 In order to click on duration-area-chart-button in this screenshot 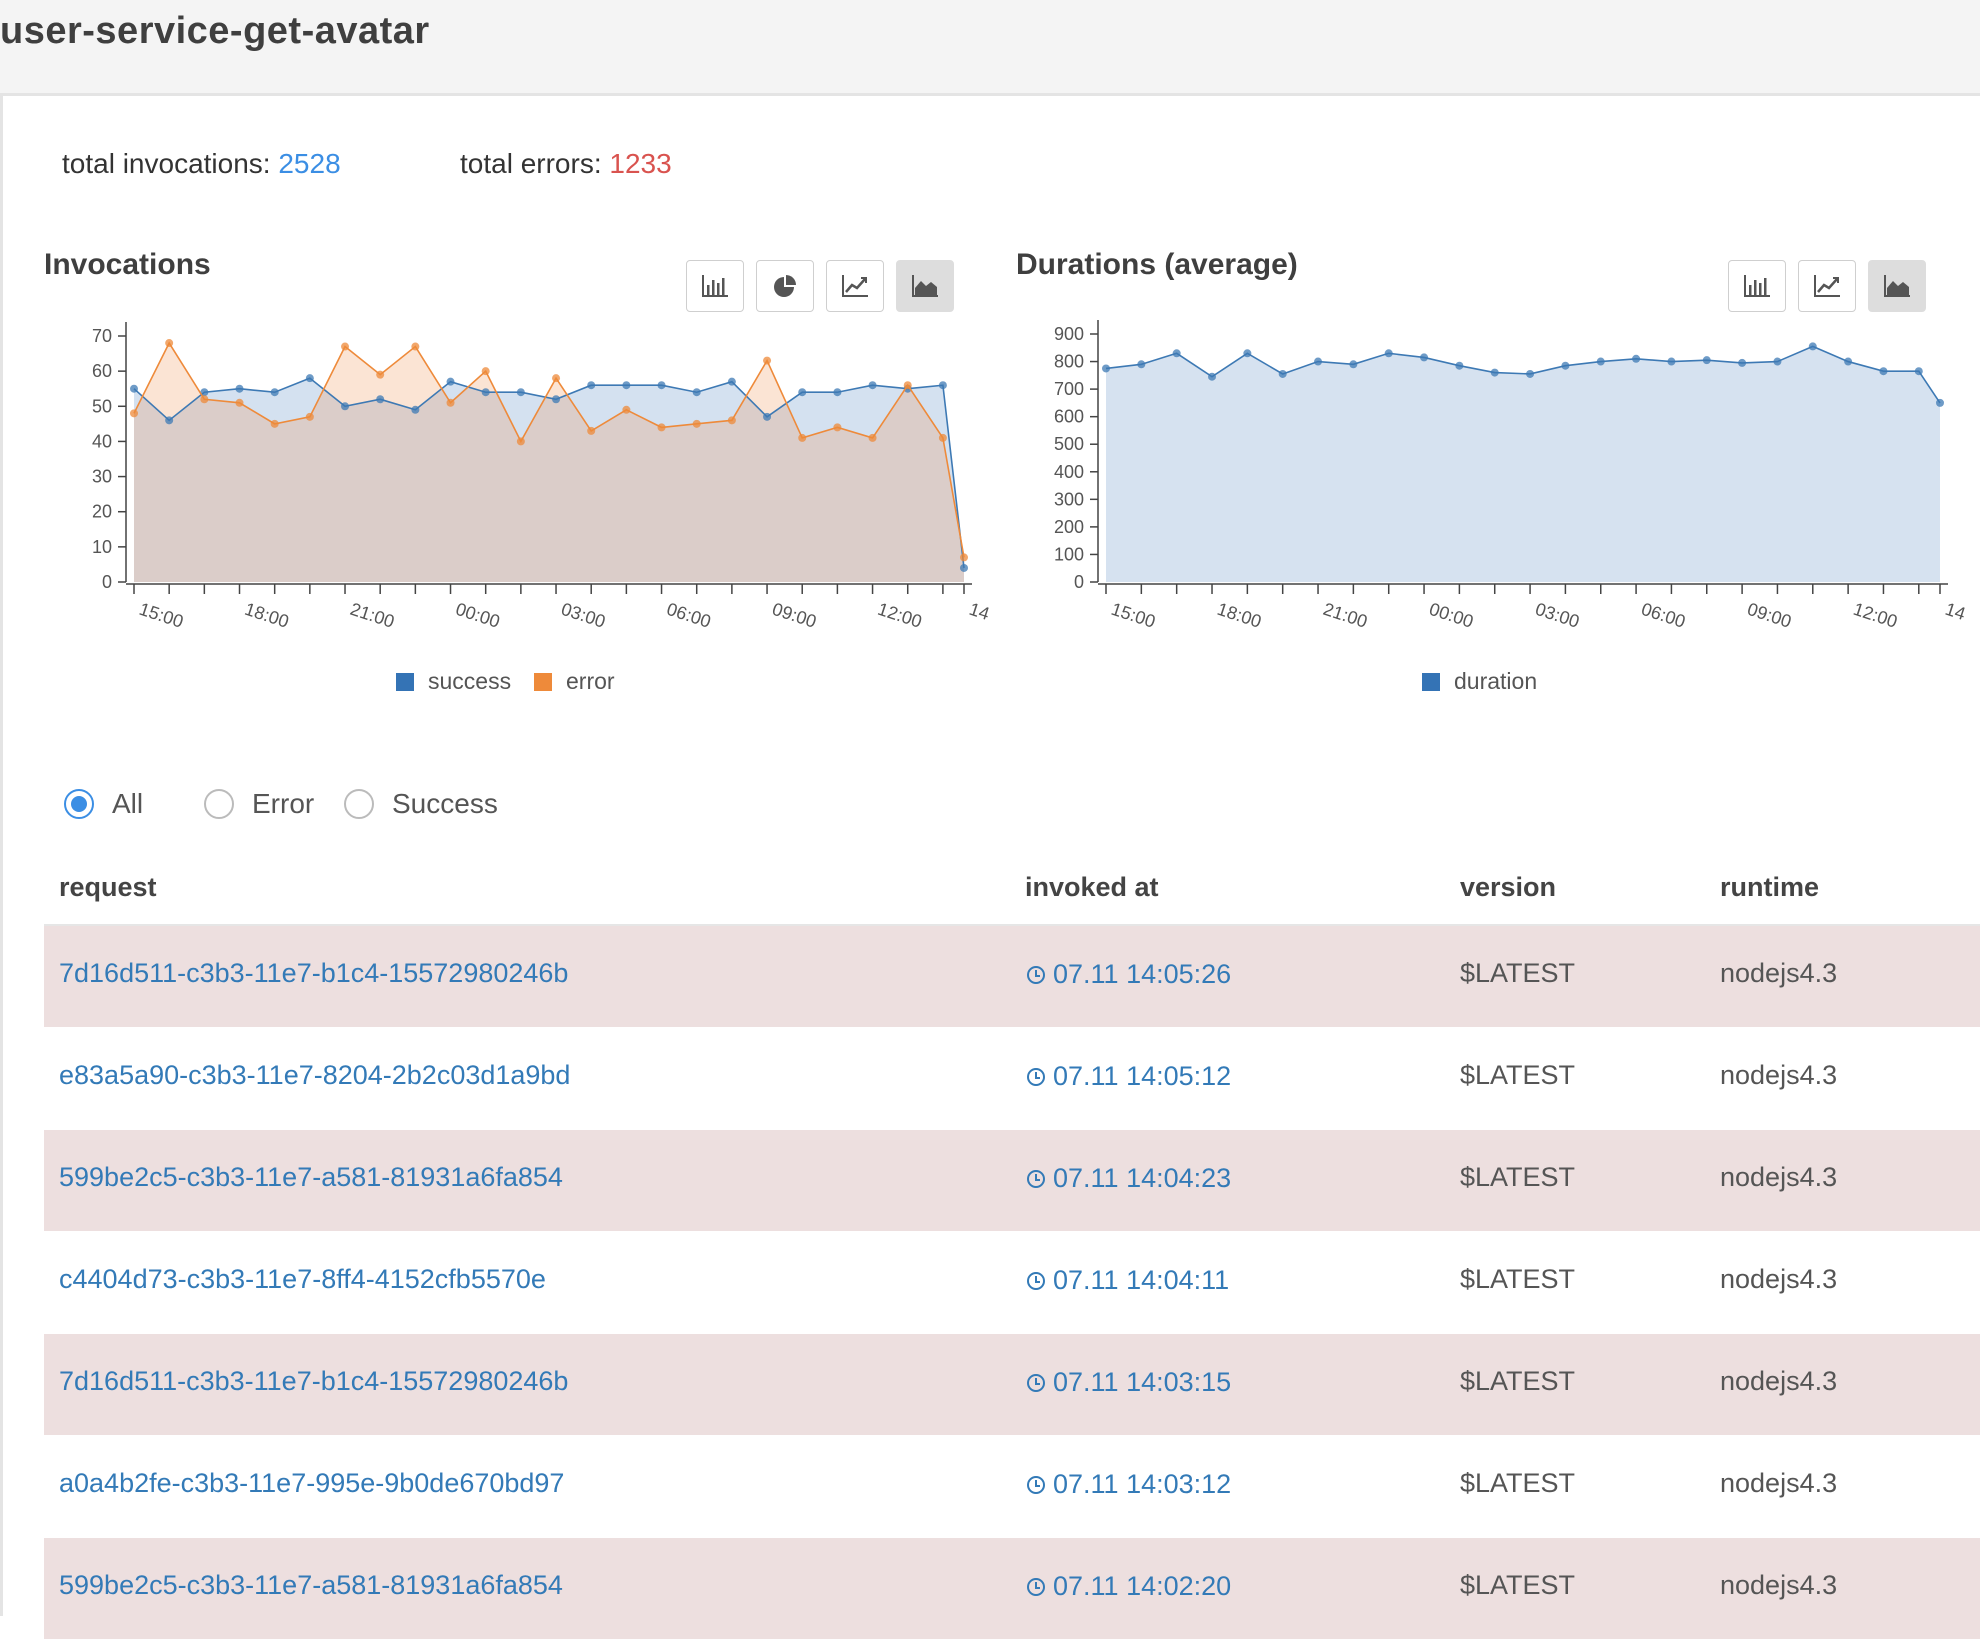, I will do `click(1897, 286)`.